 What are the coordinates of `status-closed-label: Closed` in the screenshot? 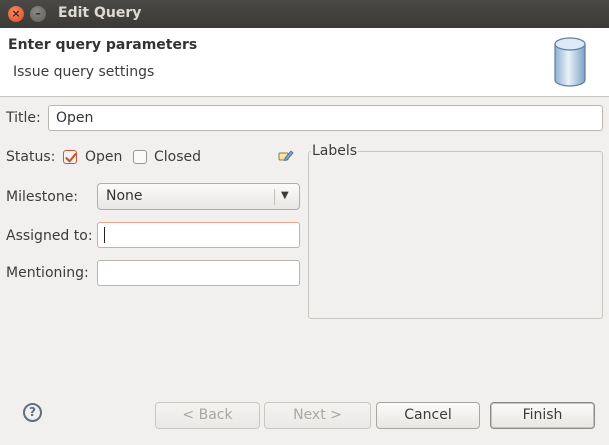 It's located at (177, 157).